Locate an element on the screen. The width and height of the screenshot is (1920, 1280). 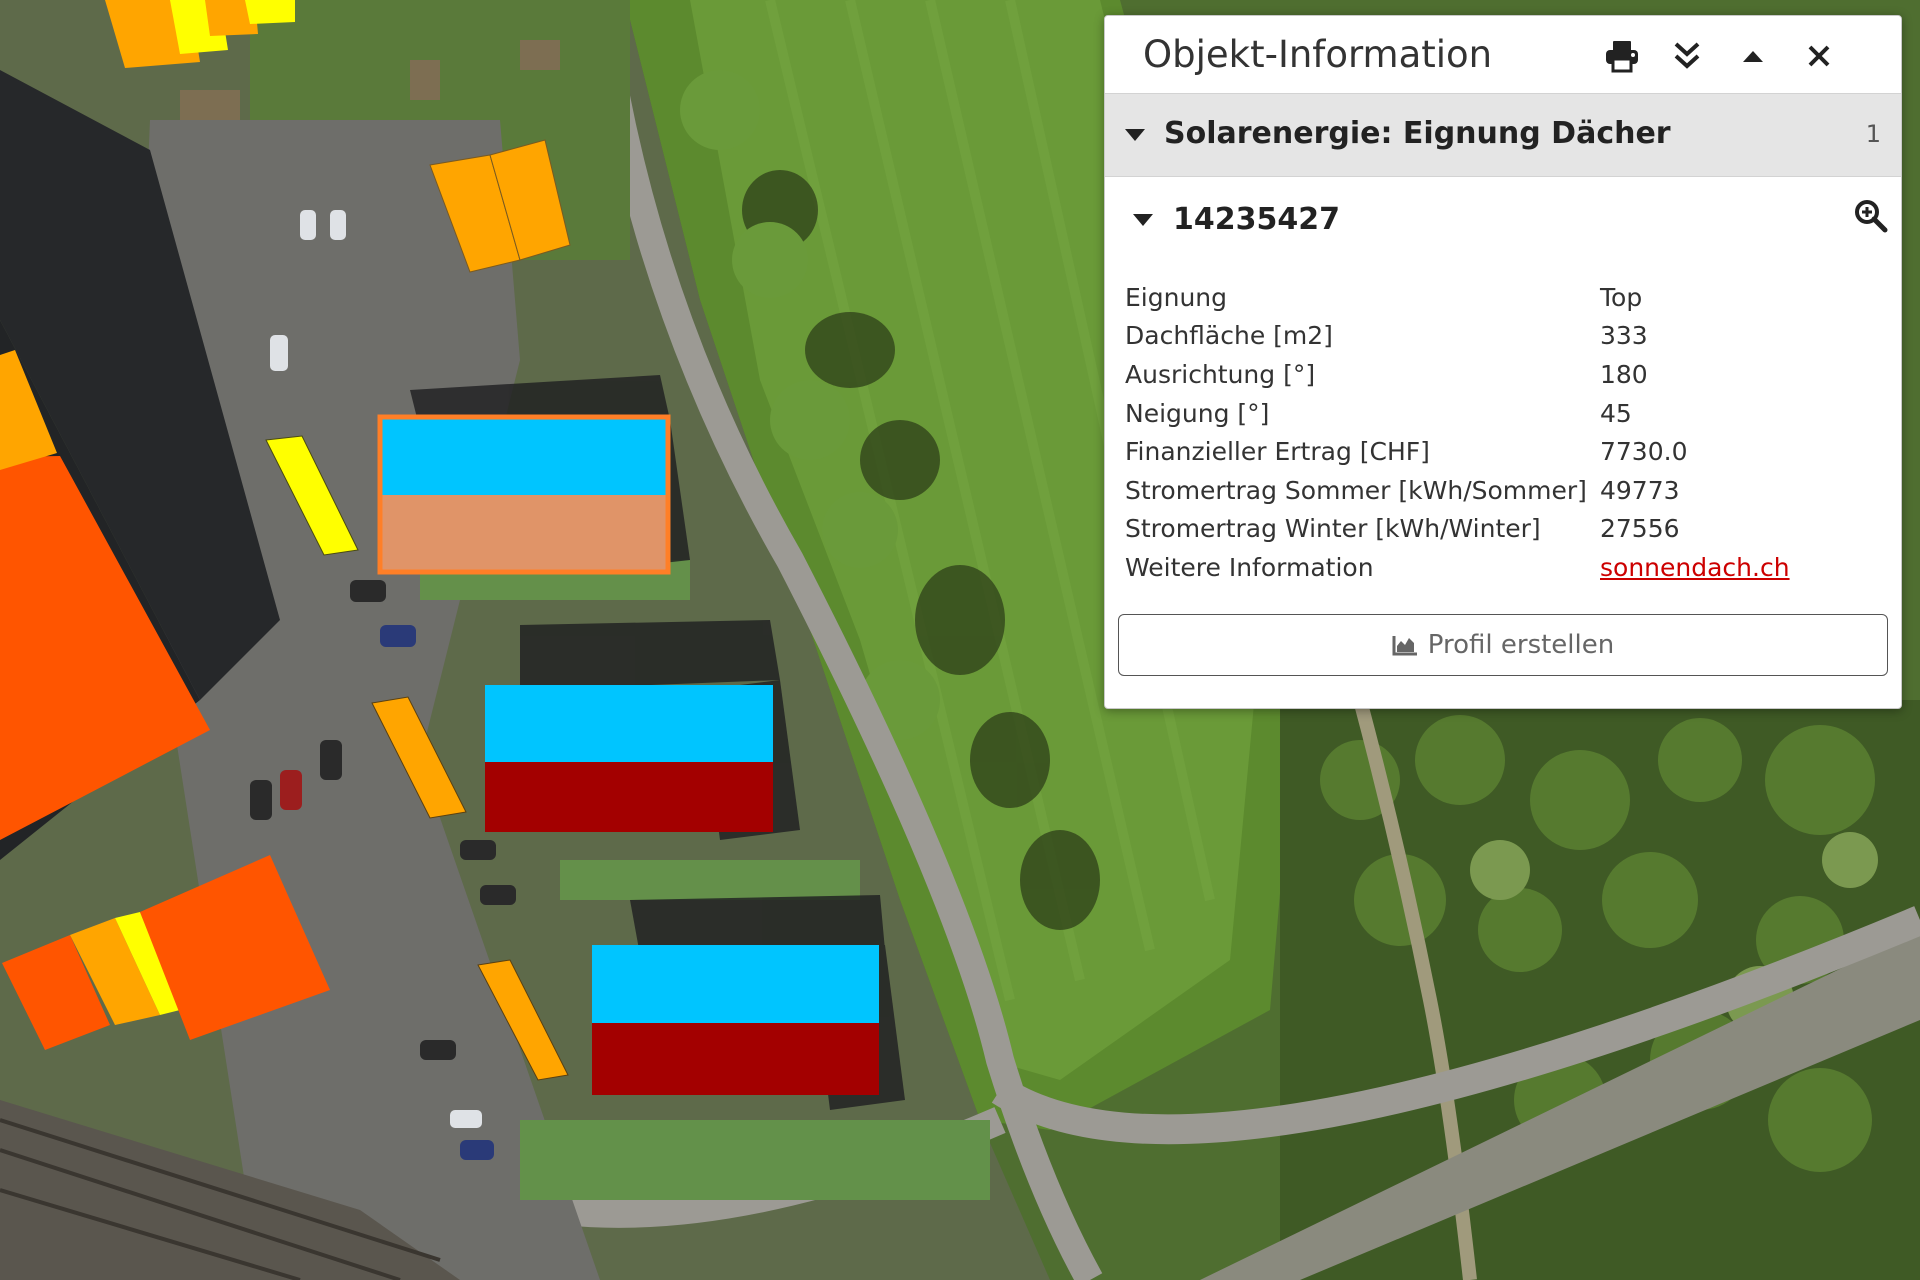
panel-title: Objekt-Information is located at coordinates (1318, 54).